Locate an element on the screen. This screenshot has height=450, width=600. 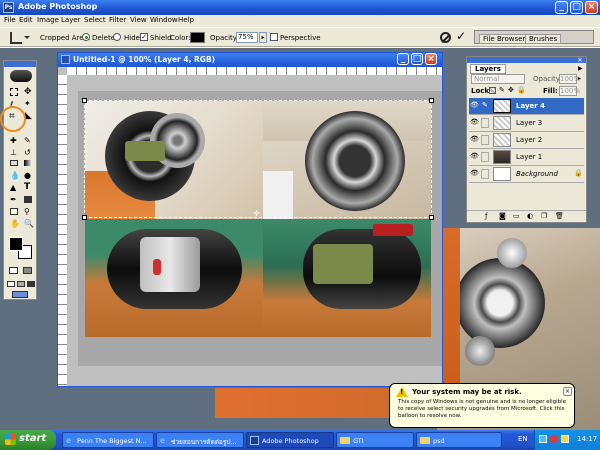
menu-filter: Filter is located at coordinates (117, 20).